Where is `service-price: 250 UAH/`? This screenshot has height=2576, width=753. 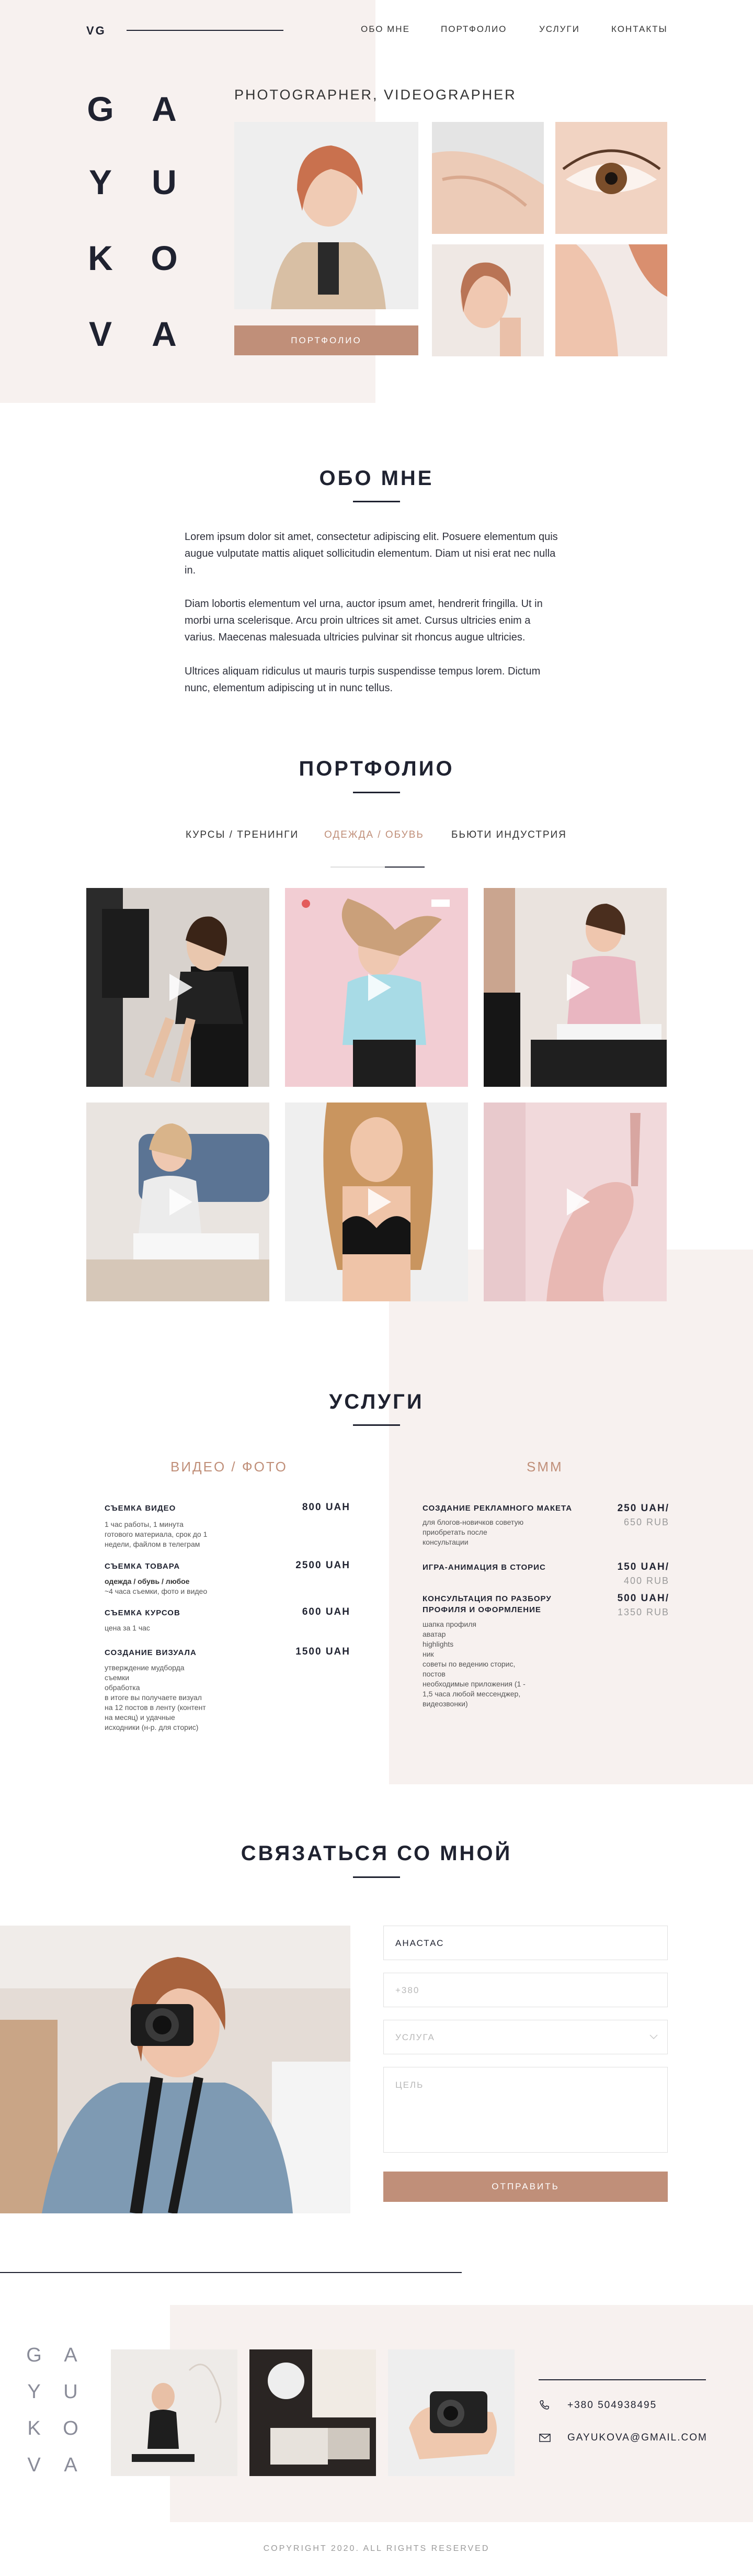 service-price: 250 UAH/ is located at coordinates (643, 1508).